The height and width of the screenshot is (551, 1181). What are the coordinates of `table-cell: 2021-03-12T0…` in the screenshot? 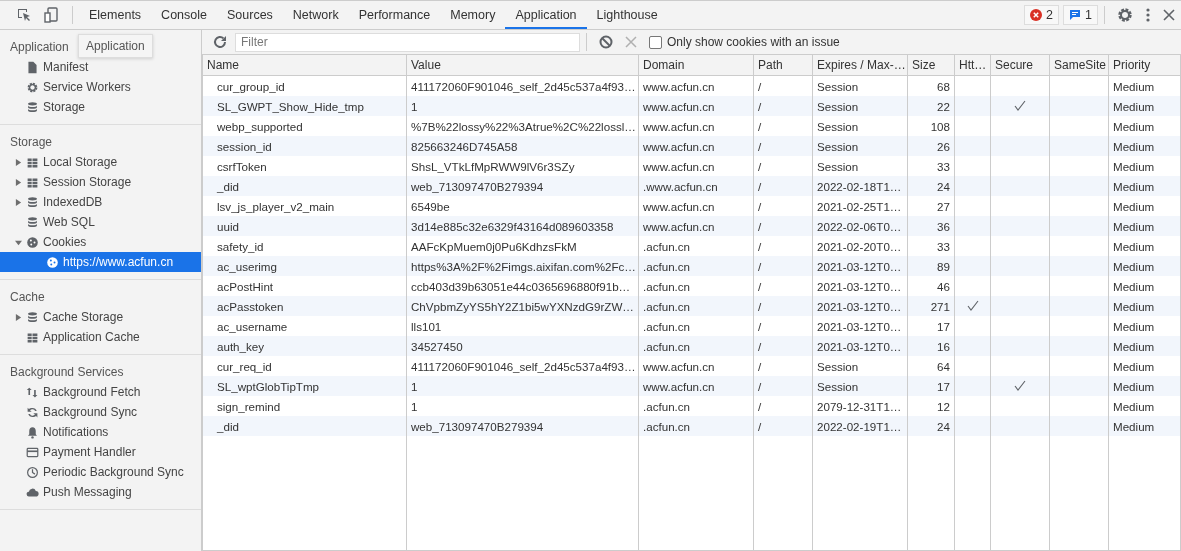 It's located at (859, 306).